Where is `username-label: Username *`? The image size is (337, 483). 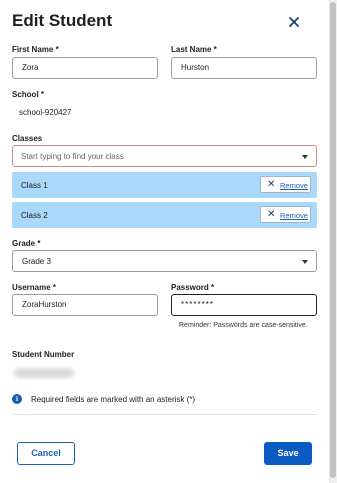
username-label: Username * is located at coordinates (34, 287).